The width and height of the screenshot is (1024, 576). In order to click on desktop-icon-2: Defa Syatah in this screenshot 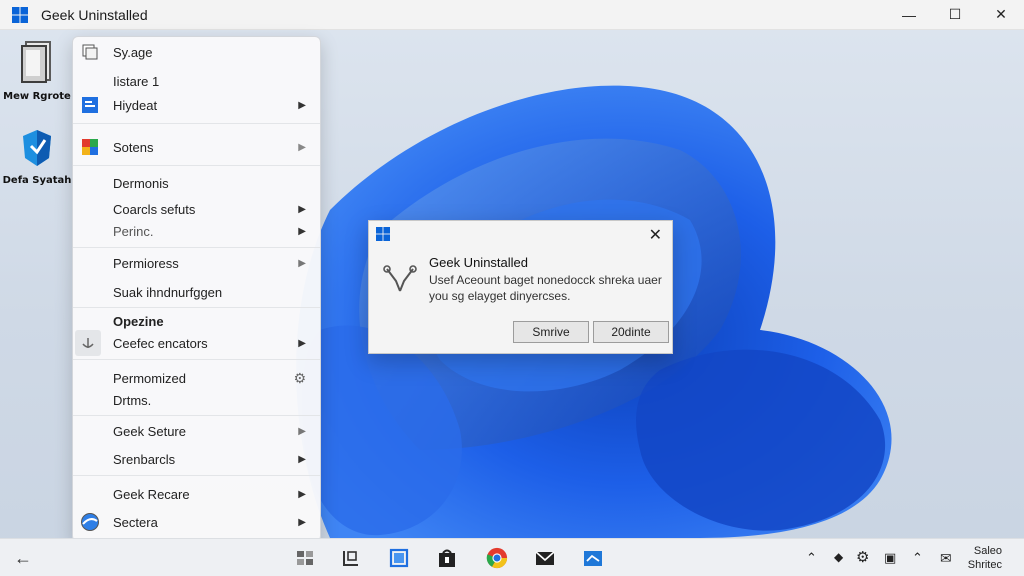, I will do `click(37, 157)`.